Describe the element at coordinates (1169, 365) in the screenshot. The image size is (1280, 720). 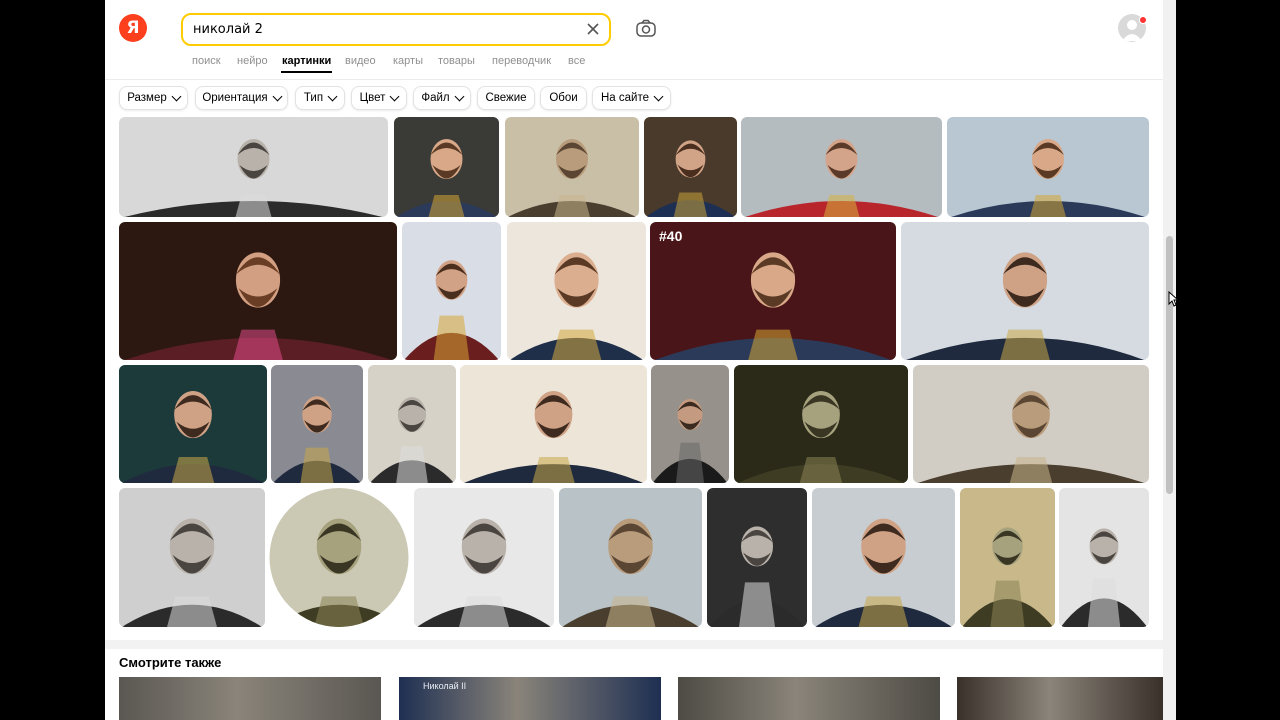
I see `scrollbar-thumb` at that location.